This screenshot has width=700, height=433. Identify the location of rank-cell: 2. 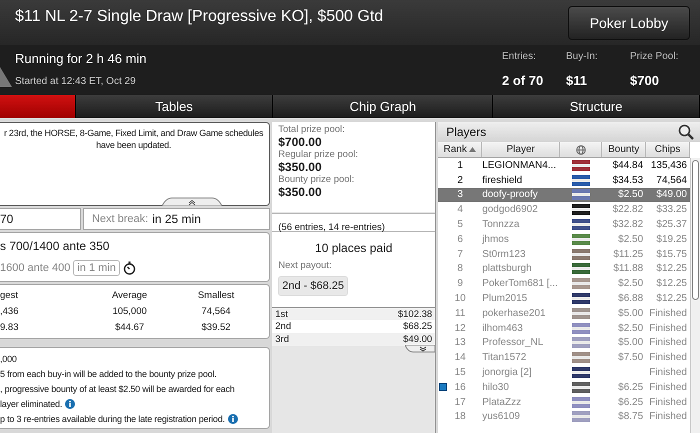
(460, 180).